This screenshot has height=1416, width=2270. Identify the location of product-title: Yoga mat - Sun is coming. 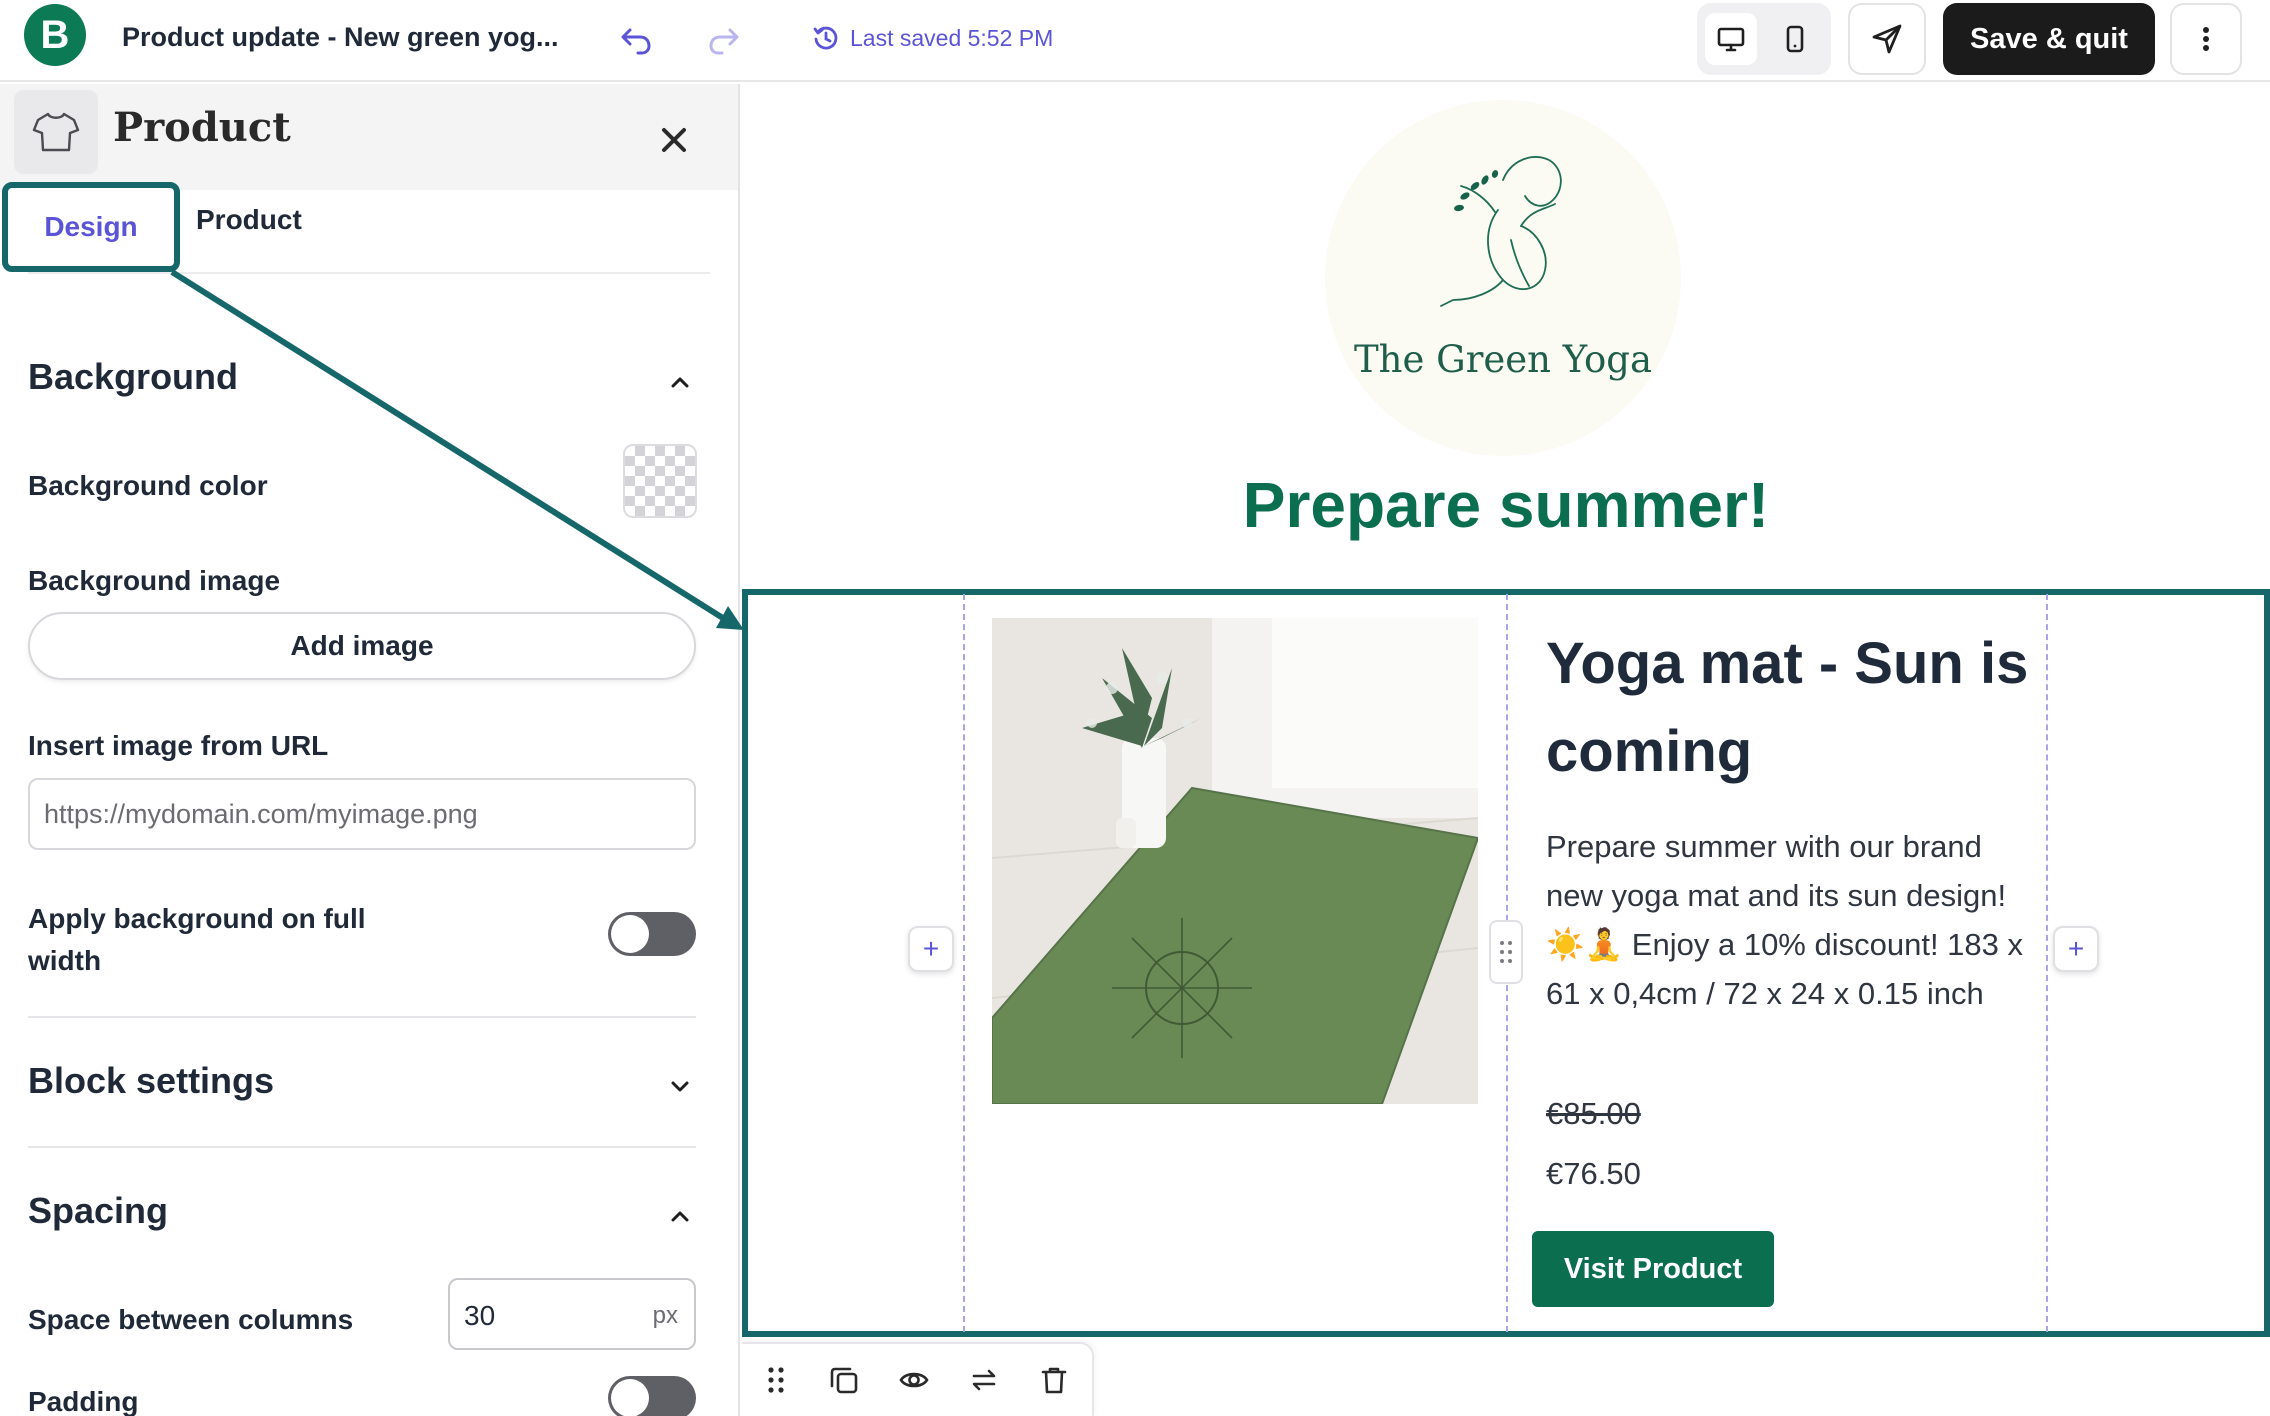
(1796, 708).